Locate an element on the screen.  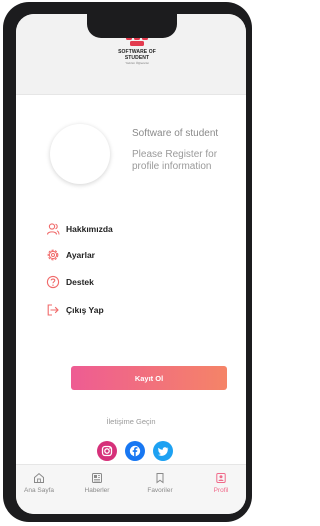
logout-icon is located at coordinates (53, 310).